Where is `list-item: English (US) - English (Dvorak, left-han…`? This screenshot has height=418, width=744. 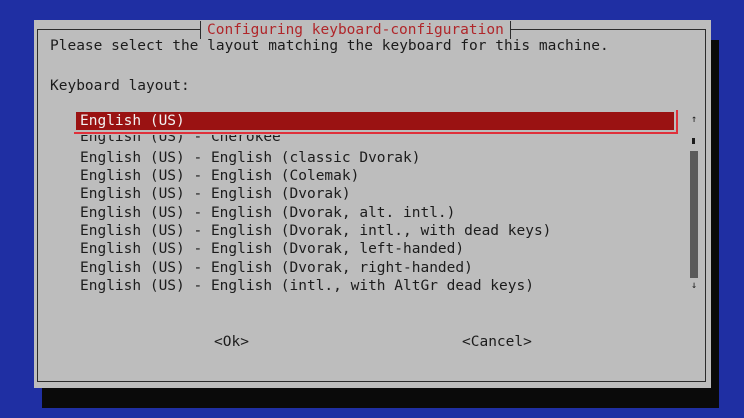 list-item: English (US) - English (Dvorak, left-han… is located at coordinates (272, 249).